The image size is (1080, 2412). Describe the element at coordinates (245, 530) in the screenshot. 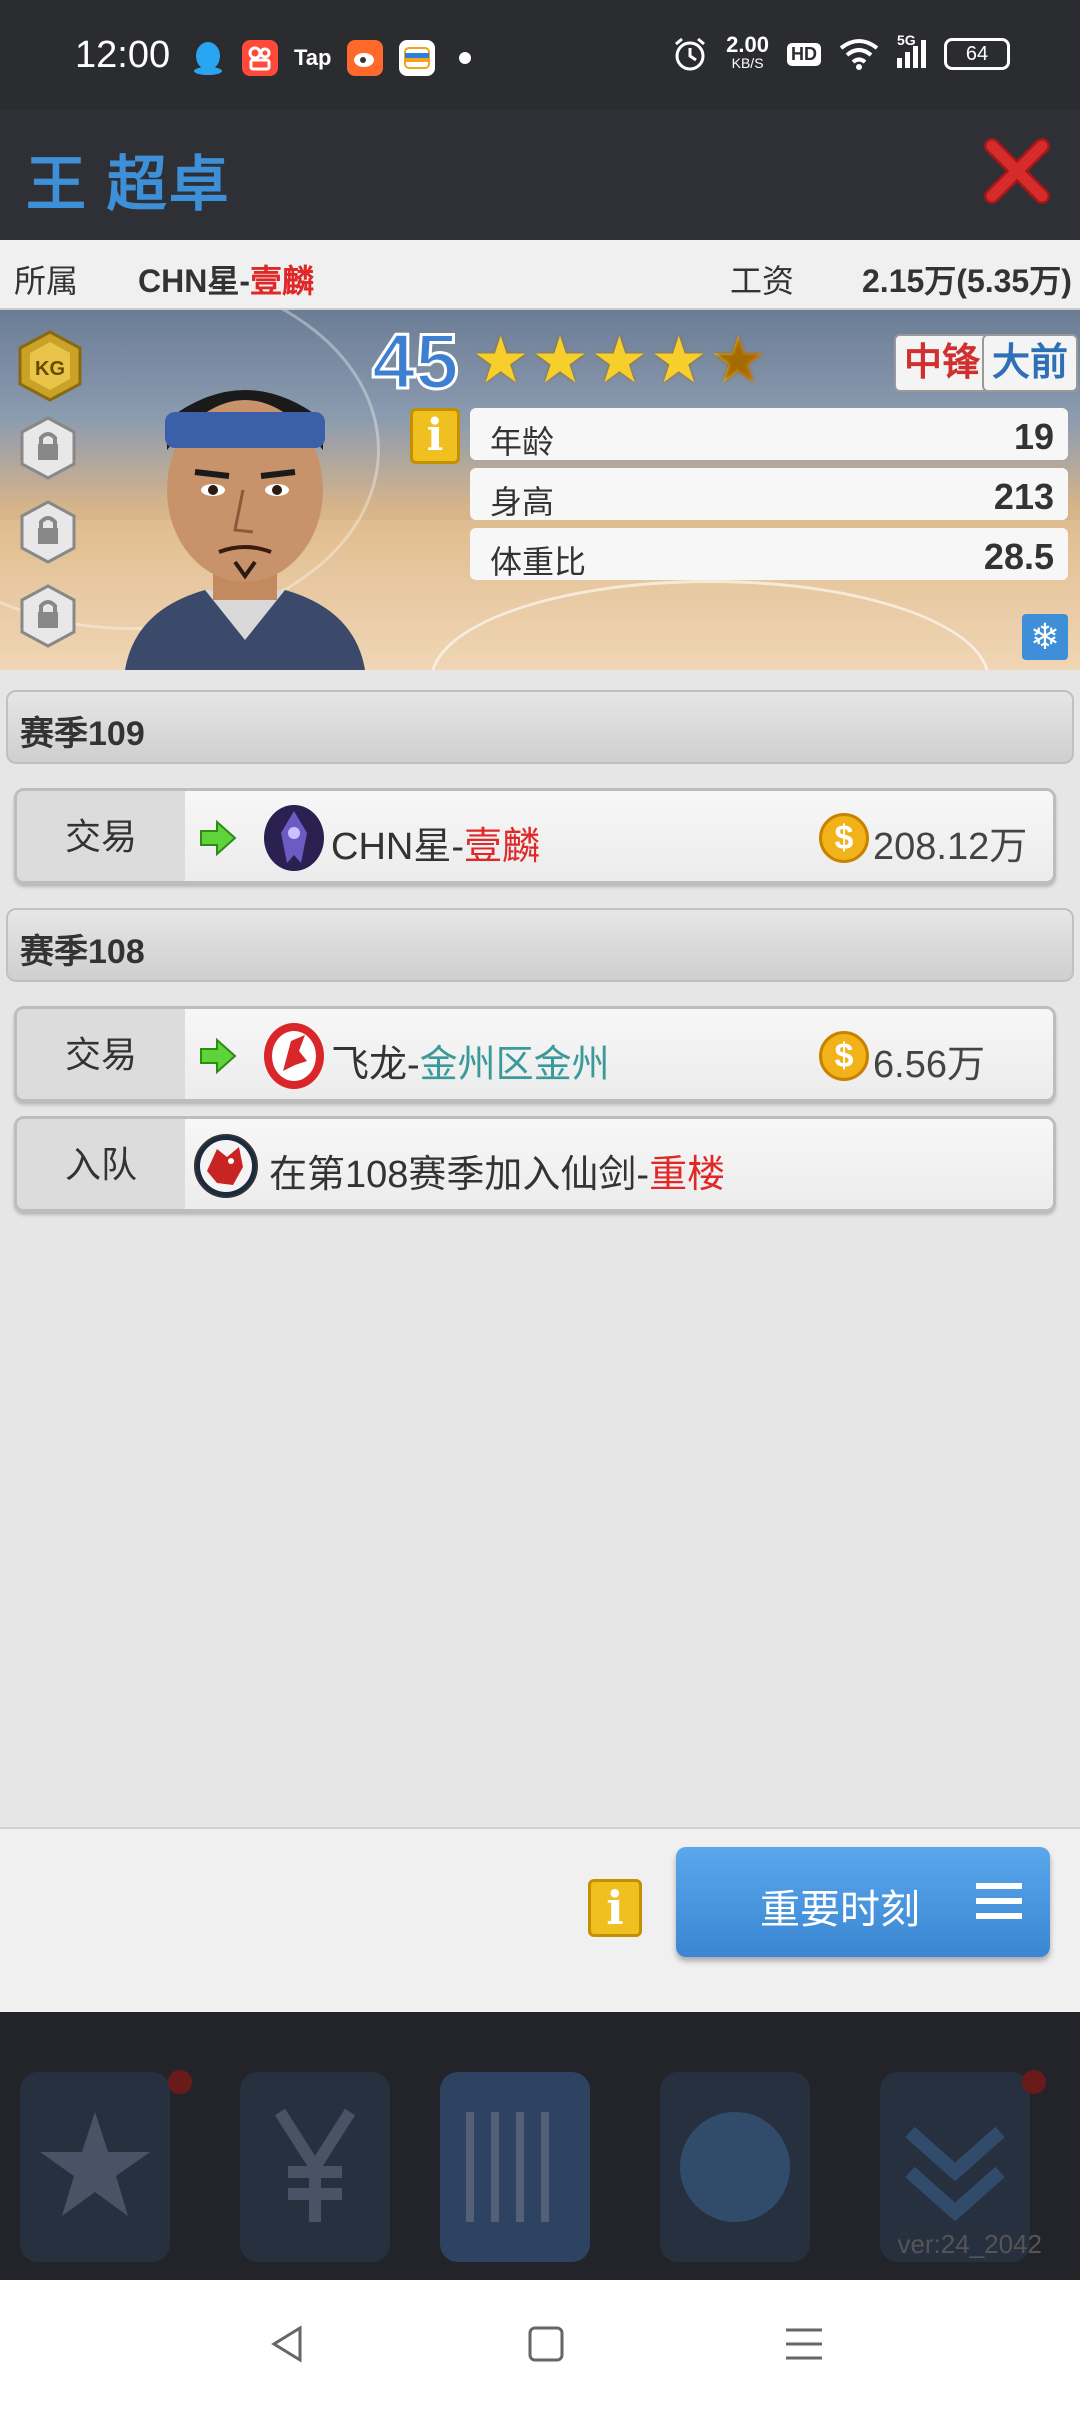

I see `player-portrait` at that location.